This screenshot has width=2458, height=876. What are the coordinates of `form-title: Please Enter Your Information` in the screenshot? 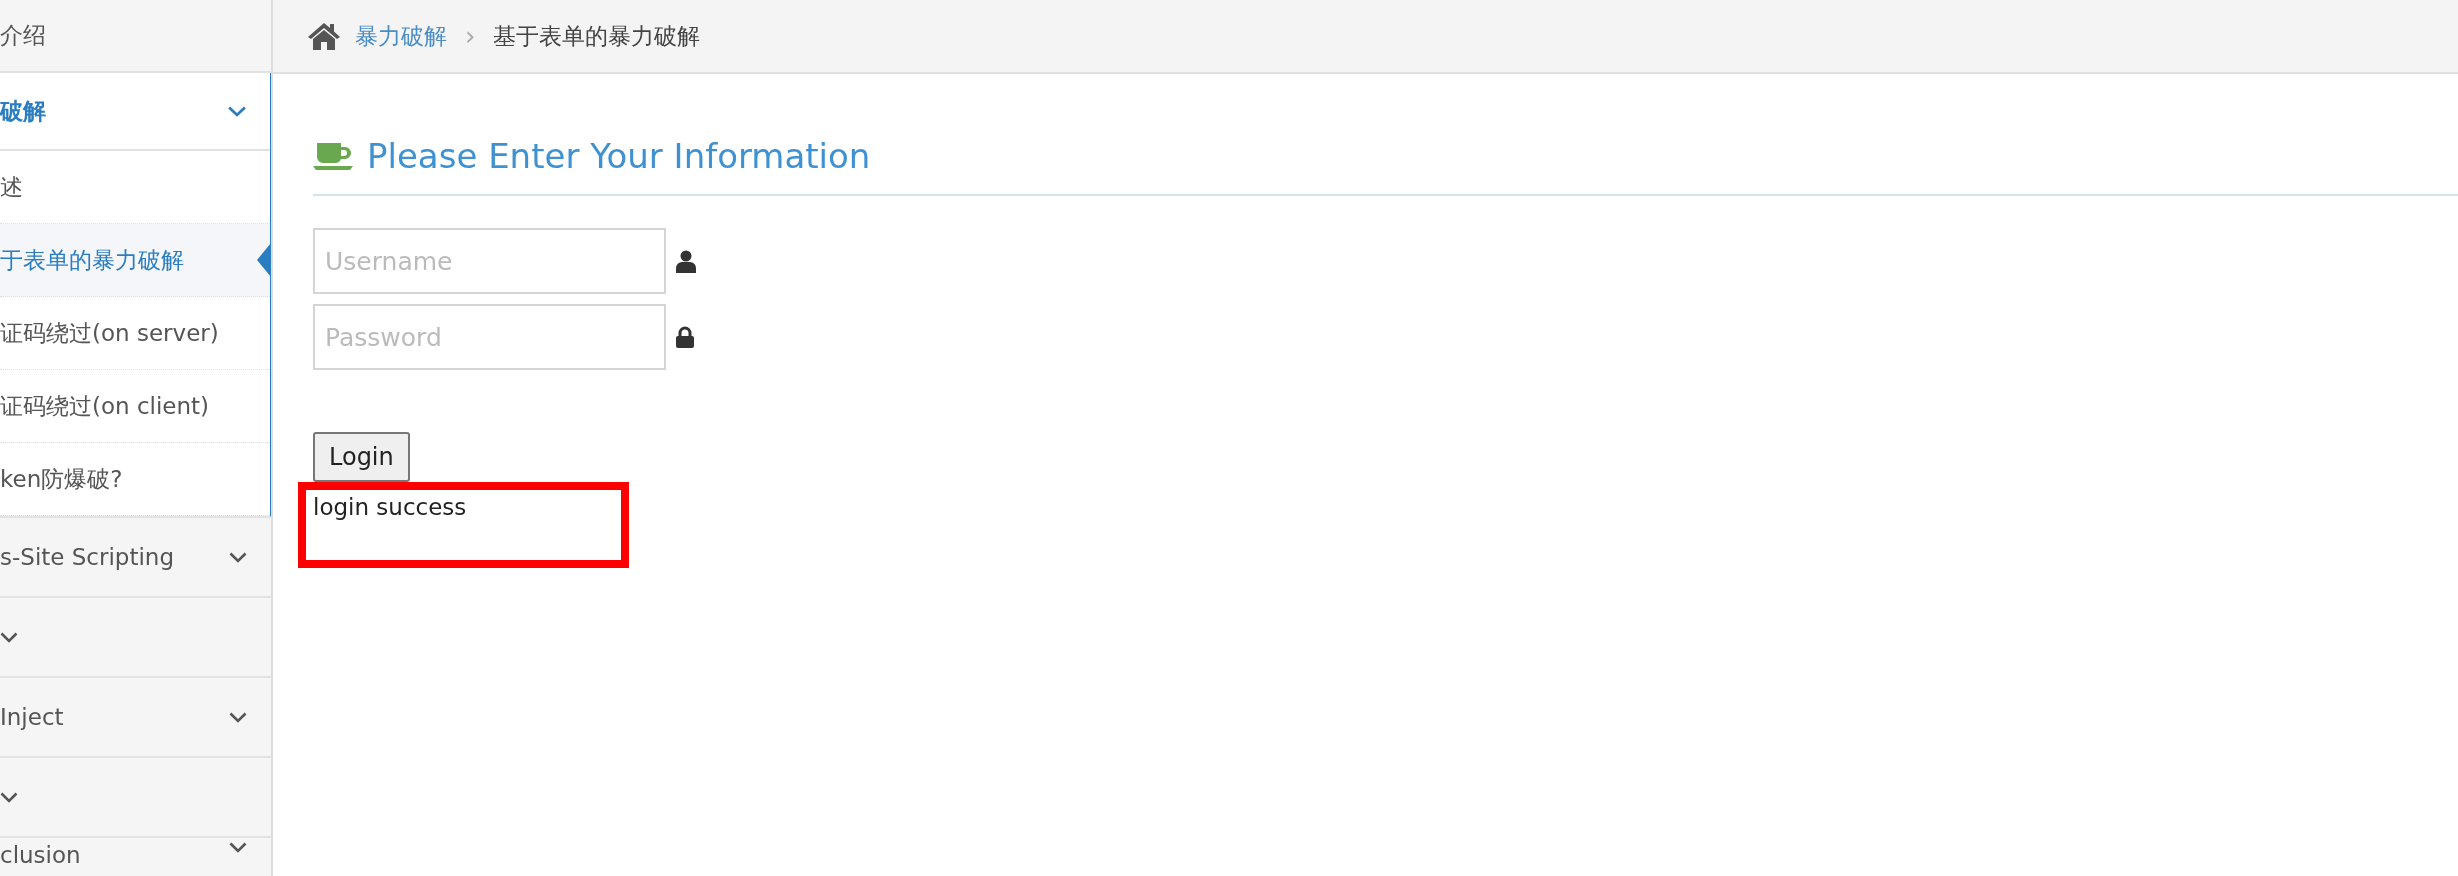 It's located at (619, 156).